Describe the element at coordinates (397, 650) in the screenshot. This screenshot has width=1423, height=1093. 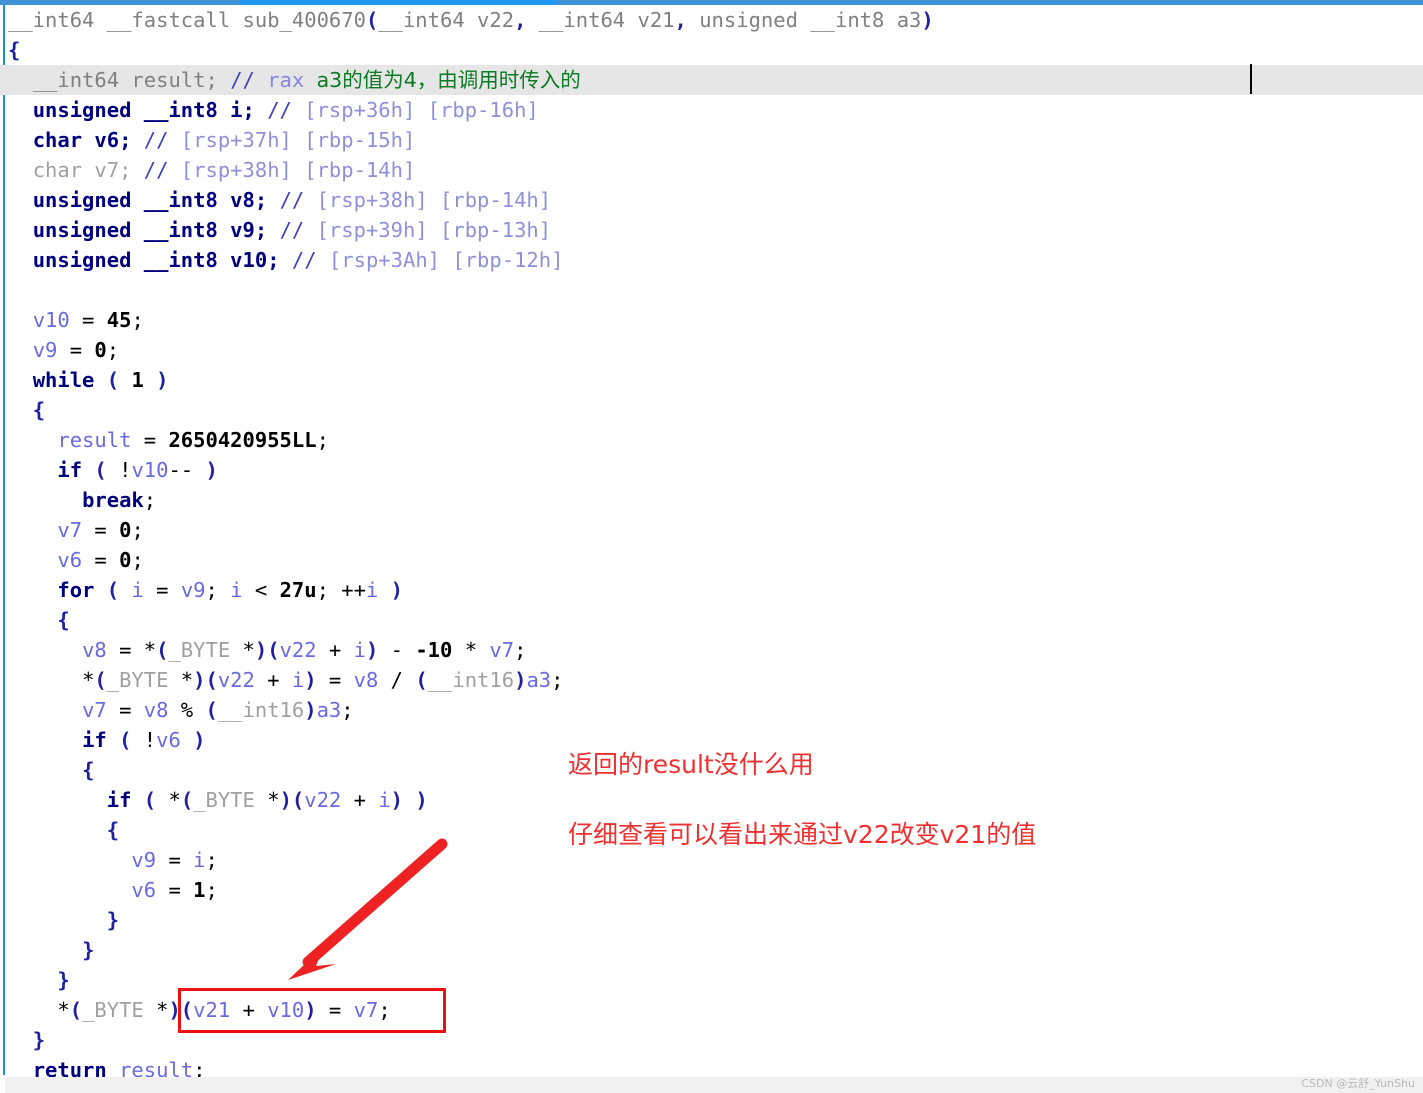
I see `code-token: -` at that location.